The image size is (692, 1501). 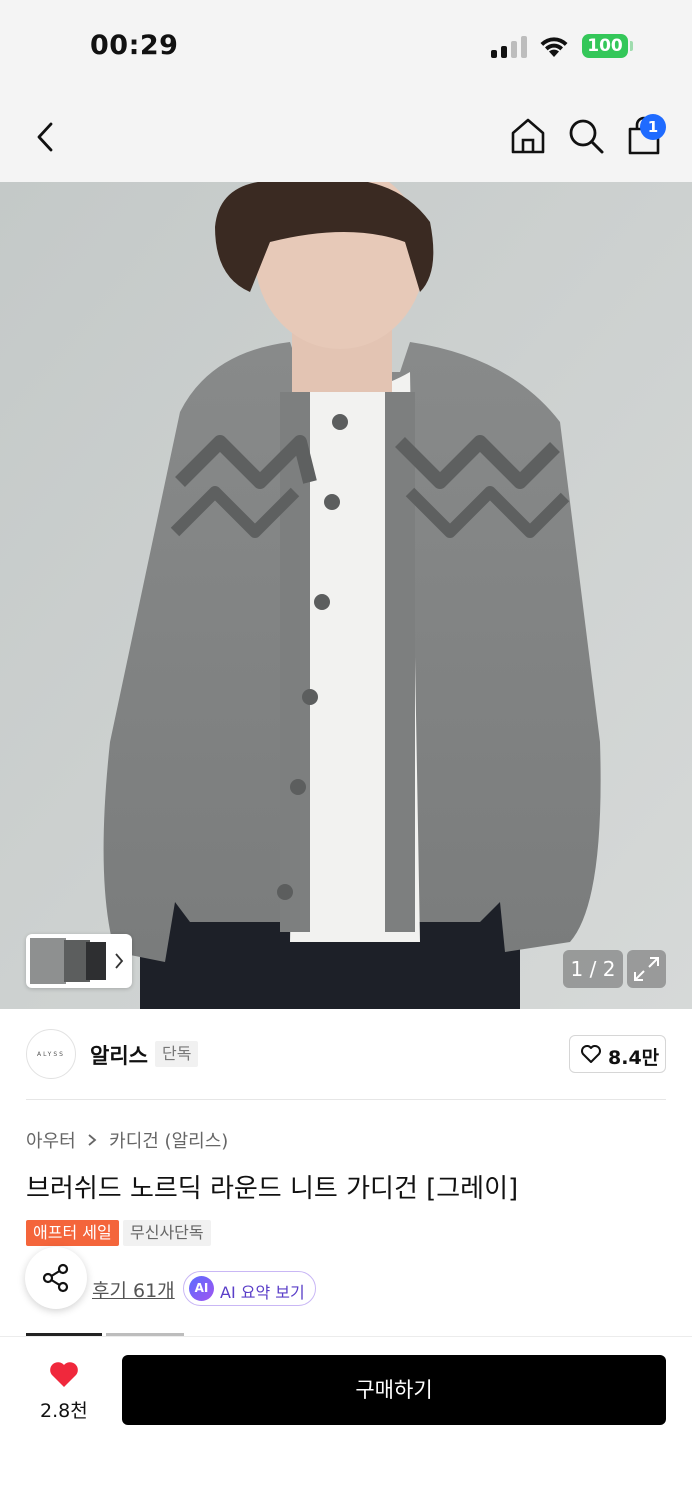 I want to click on brand-name: 알리스, so click(x=119, y=1055).